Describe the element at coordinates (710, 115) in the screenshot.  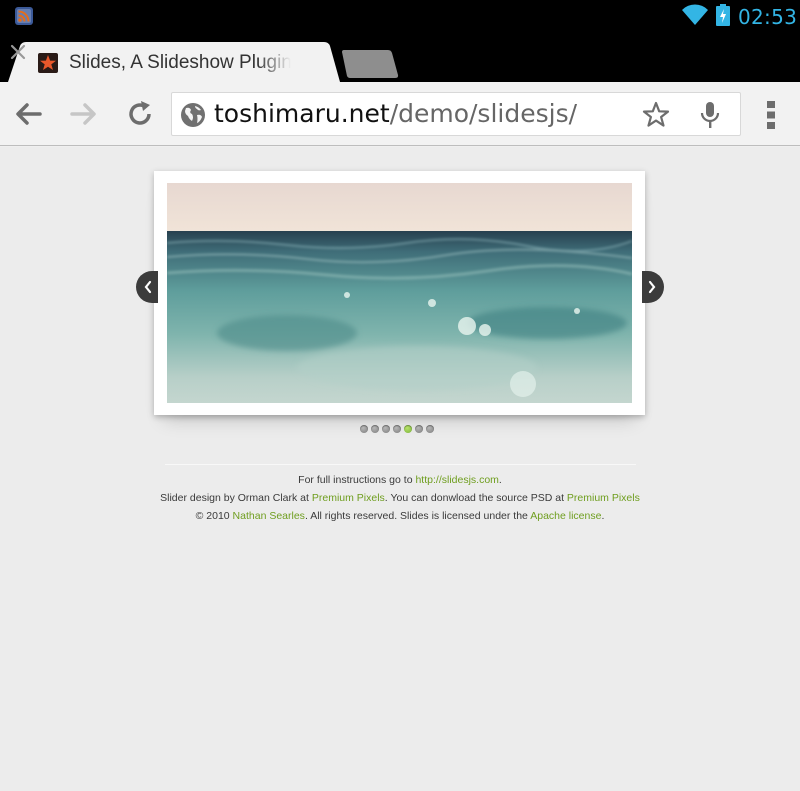
I see `microphone-icon` at that location.